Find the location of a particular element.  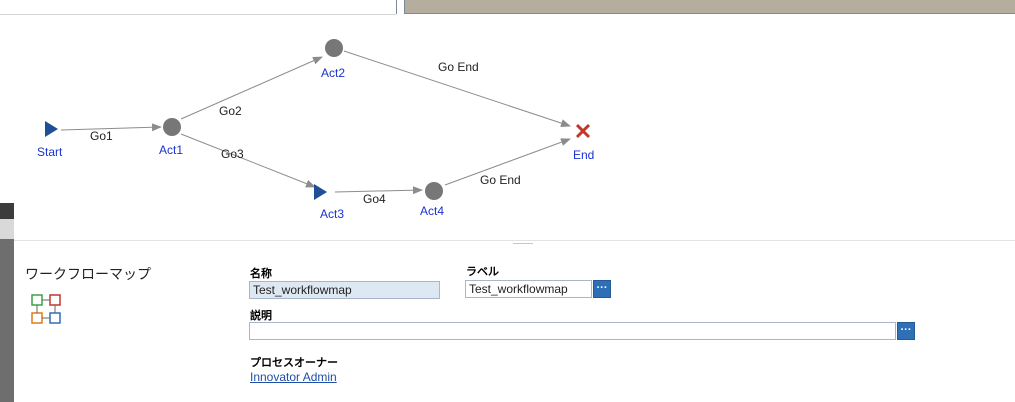

act1-node is located at coordinates (172, 127).